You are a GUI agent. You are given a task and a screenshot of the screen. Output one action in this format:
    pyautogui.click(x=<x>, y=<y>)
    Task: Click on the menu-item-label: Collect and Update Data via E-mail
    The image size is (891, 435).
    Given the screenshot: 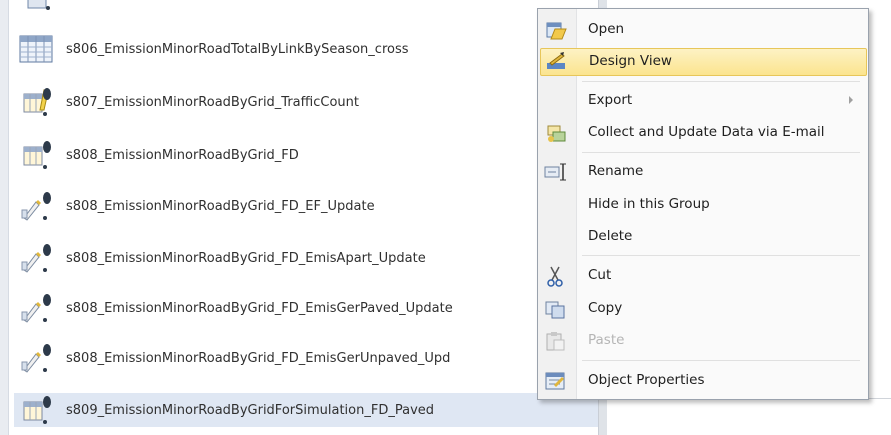 What is the action you would take?
    pyautogui.click(x=706, y=132)
    